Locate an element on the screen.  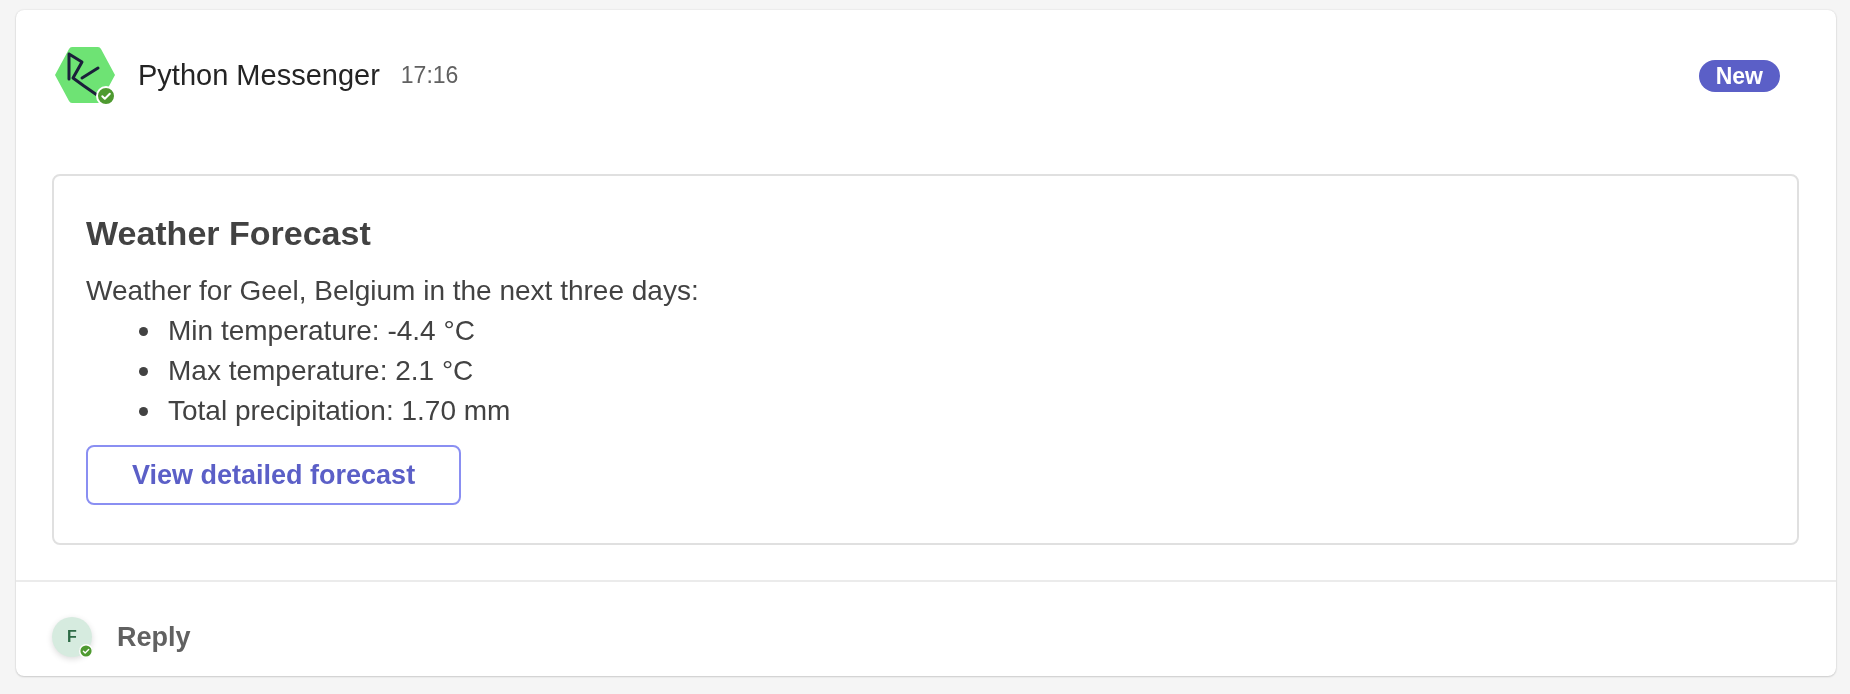
view-forecast-button: View detailed forecast is located at coordinates (274, 475).